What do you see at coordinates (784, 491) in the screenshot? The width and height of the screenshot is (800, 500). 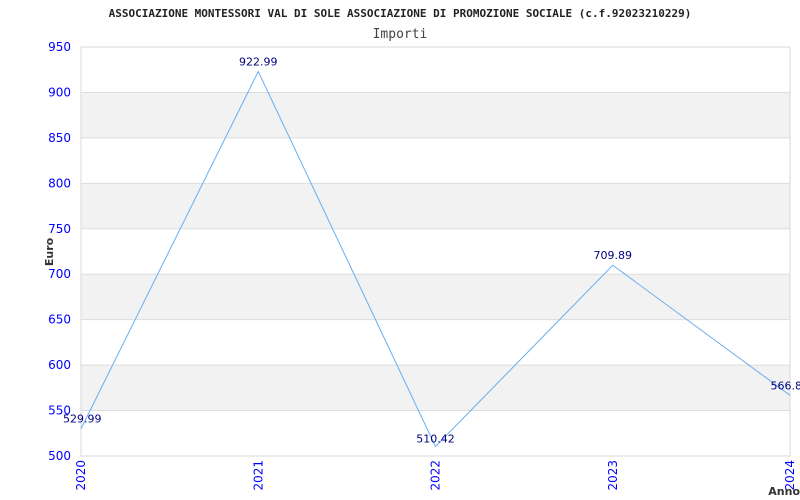 I see `x-axis-label: Anno` at bounding box center [784, 491].